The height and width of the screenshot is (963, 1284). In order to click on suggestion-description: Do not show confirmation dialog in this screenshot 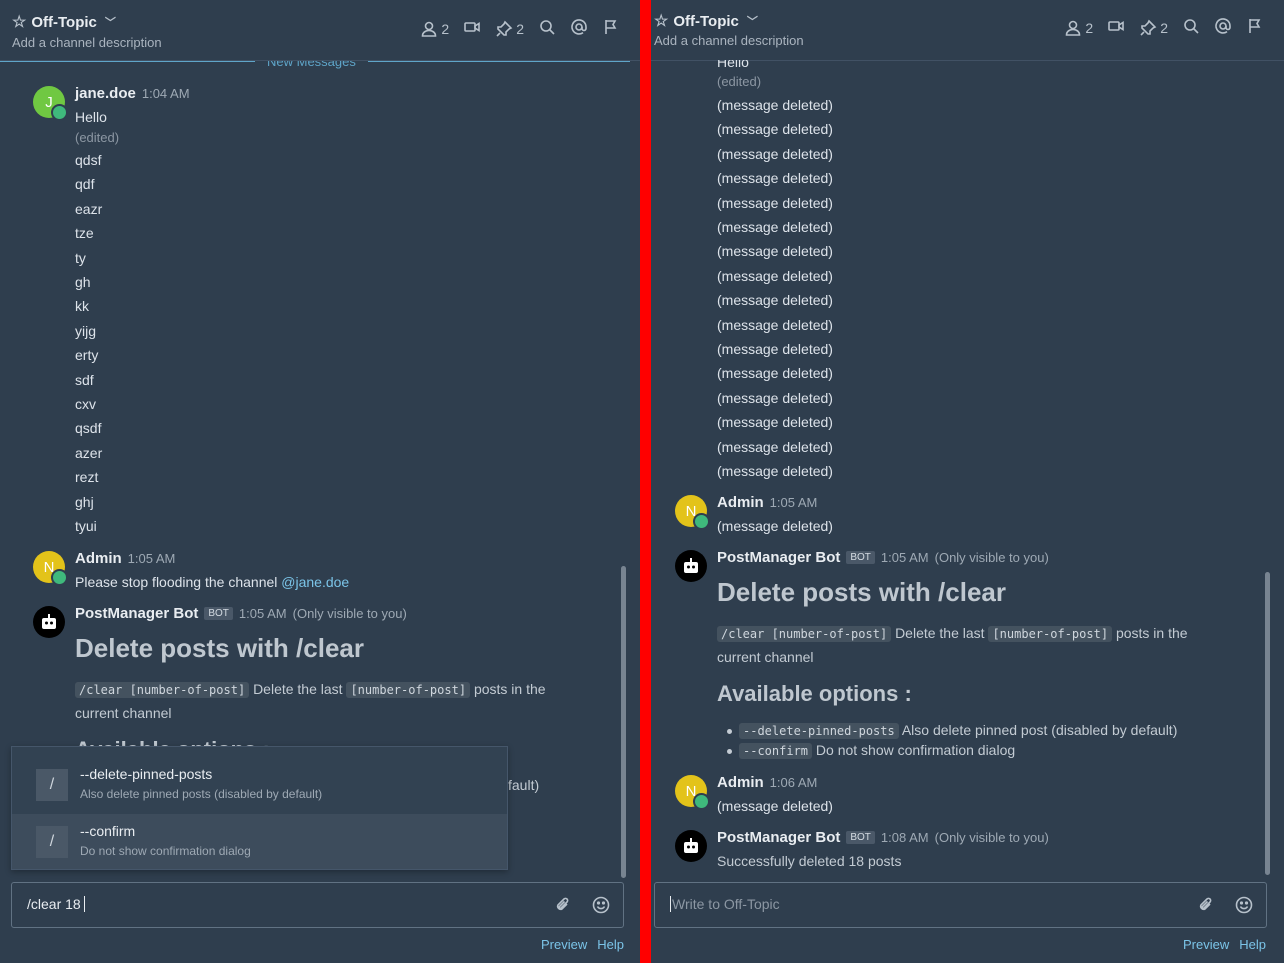, I will do `click(165, 851)`.